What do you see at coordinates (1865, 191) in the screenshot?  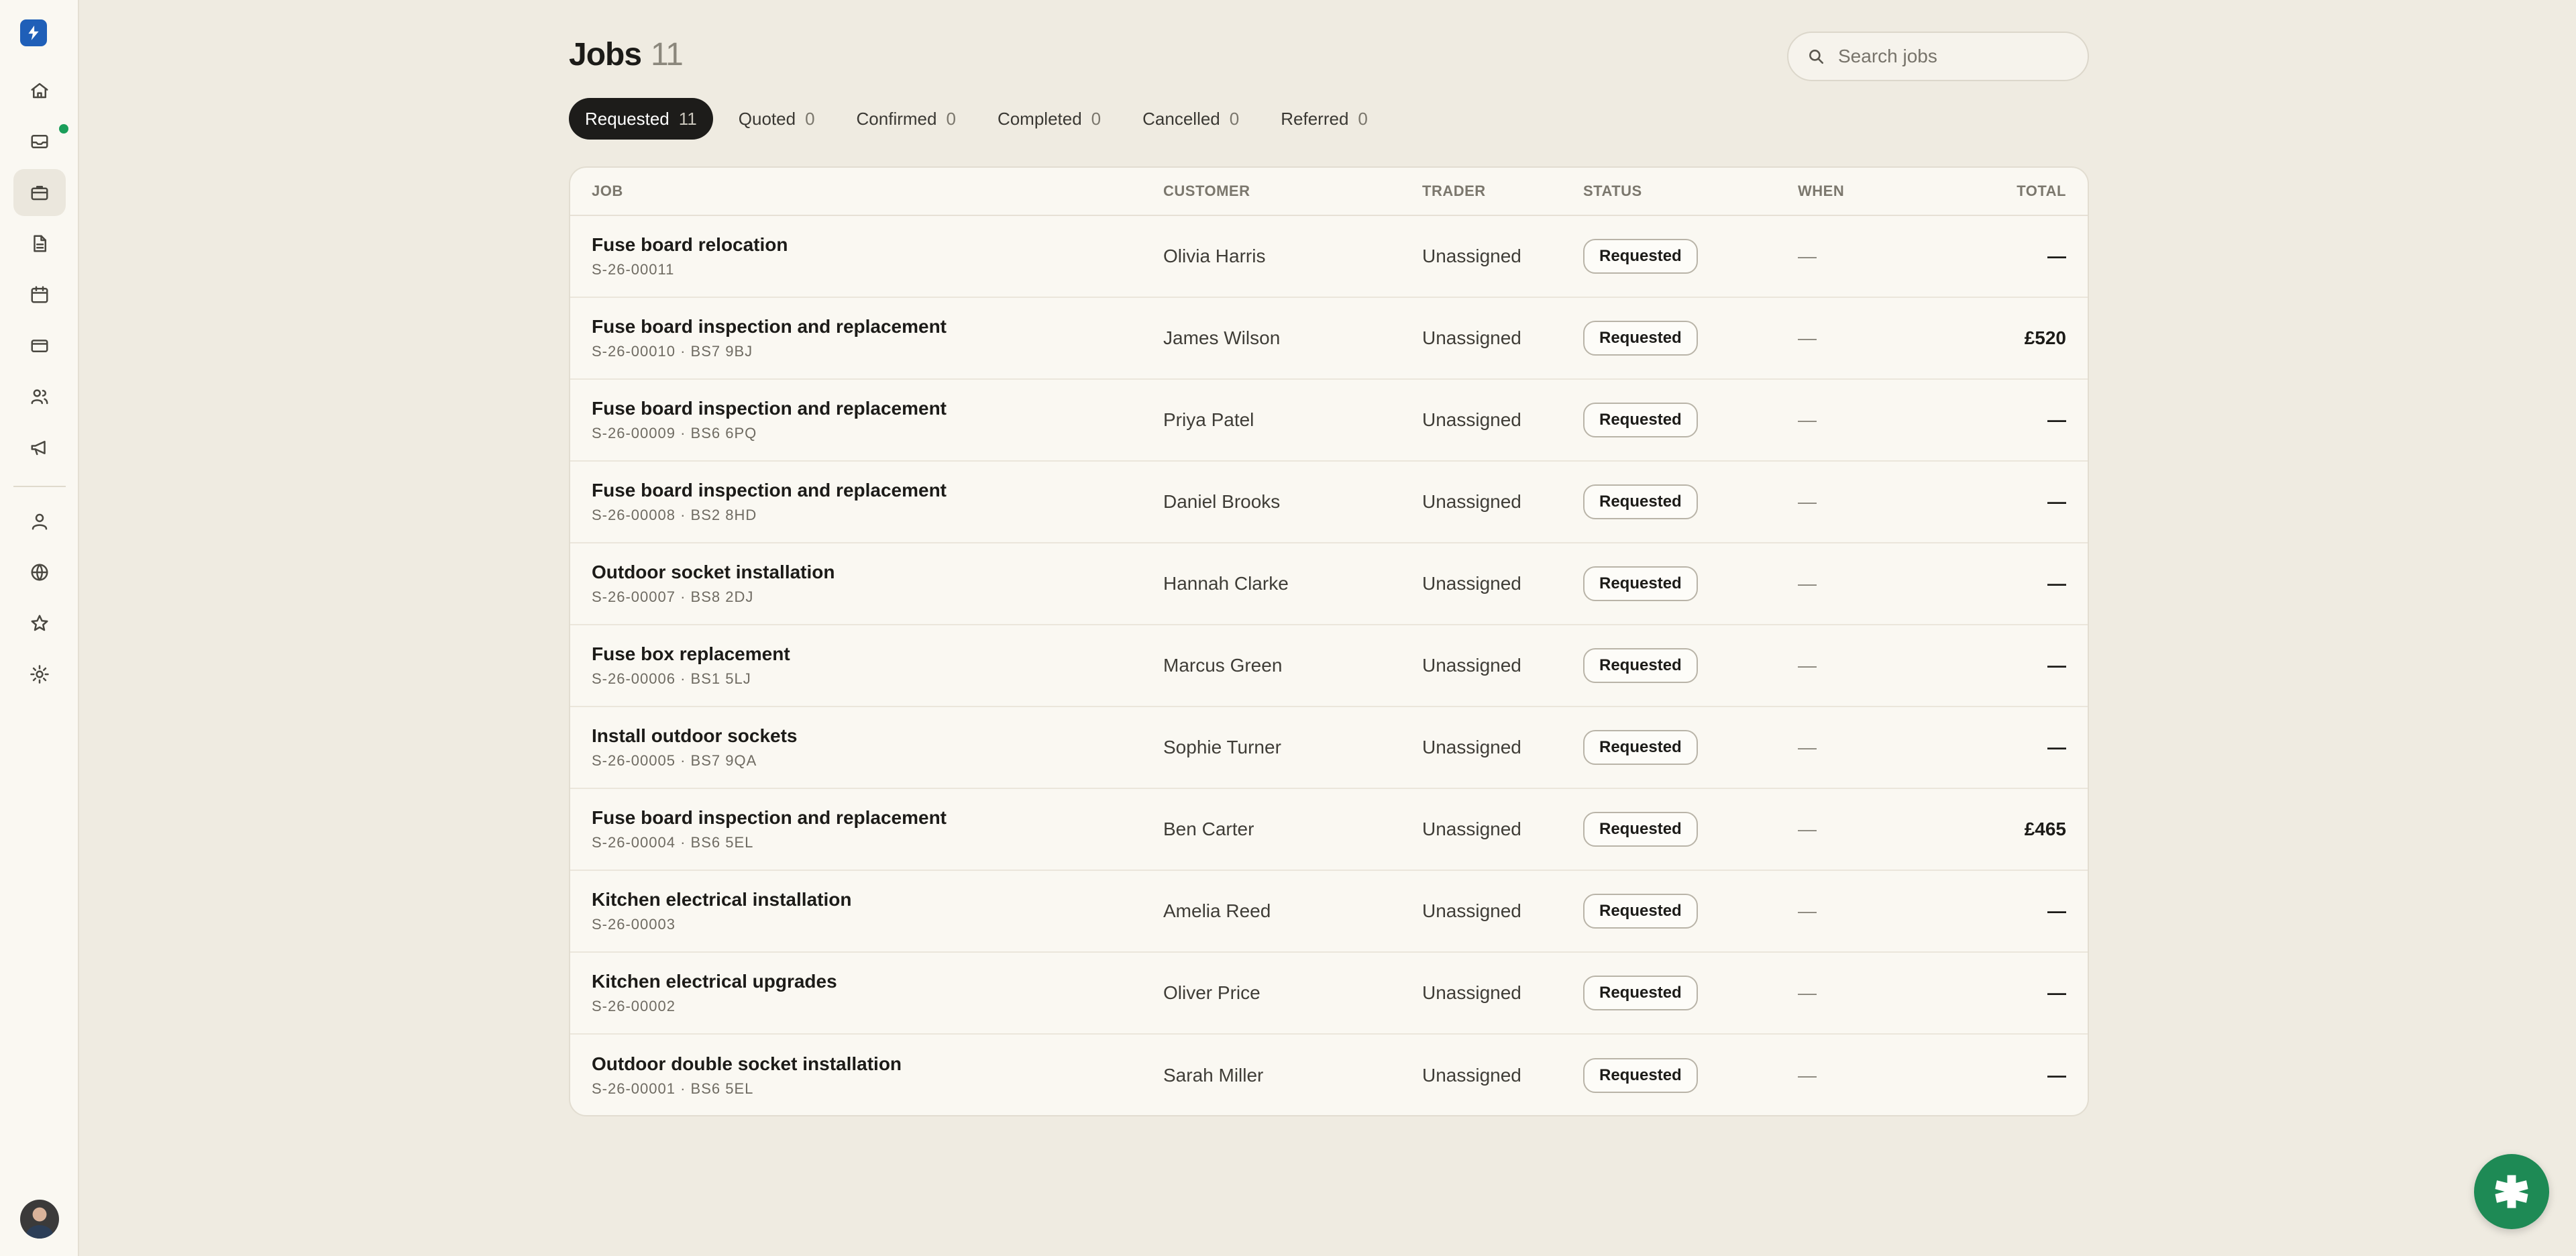 I see `column-header-when: WHEN` at bounding box center [1865, 191].